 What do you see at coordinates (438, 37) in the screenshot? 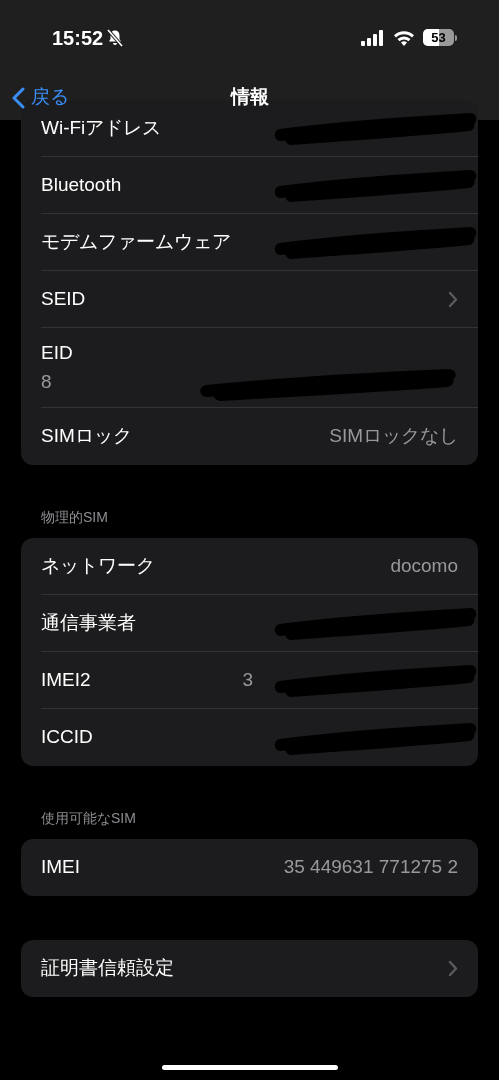
I see `battery-level: 53` at bounding box center [438, 37].